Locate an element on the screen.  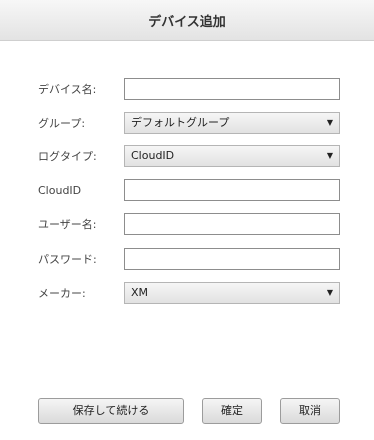
group-row: グループ: デフォルトグループ ▼ is located at coordinates (187, 124).